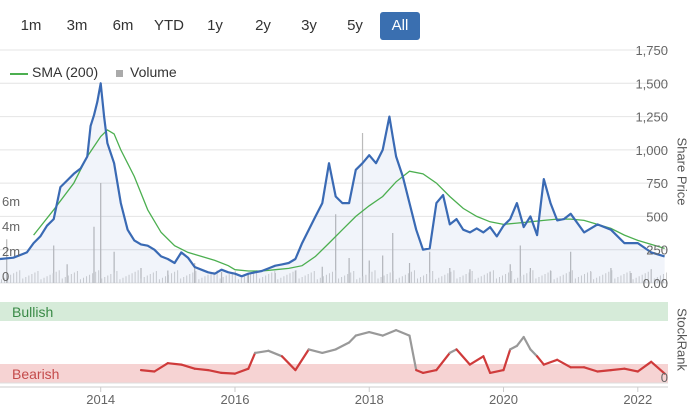 The height and width of the screenshot is (407, 699). What do you see at coordinates (657, 183) in the screenshot?
I see `price-tick-label: 750` at bounding box center [657, 183].